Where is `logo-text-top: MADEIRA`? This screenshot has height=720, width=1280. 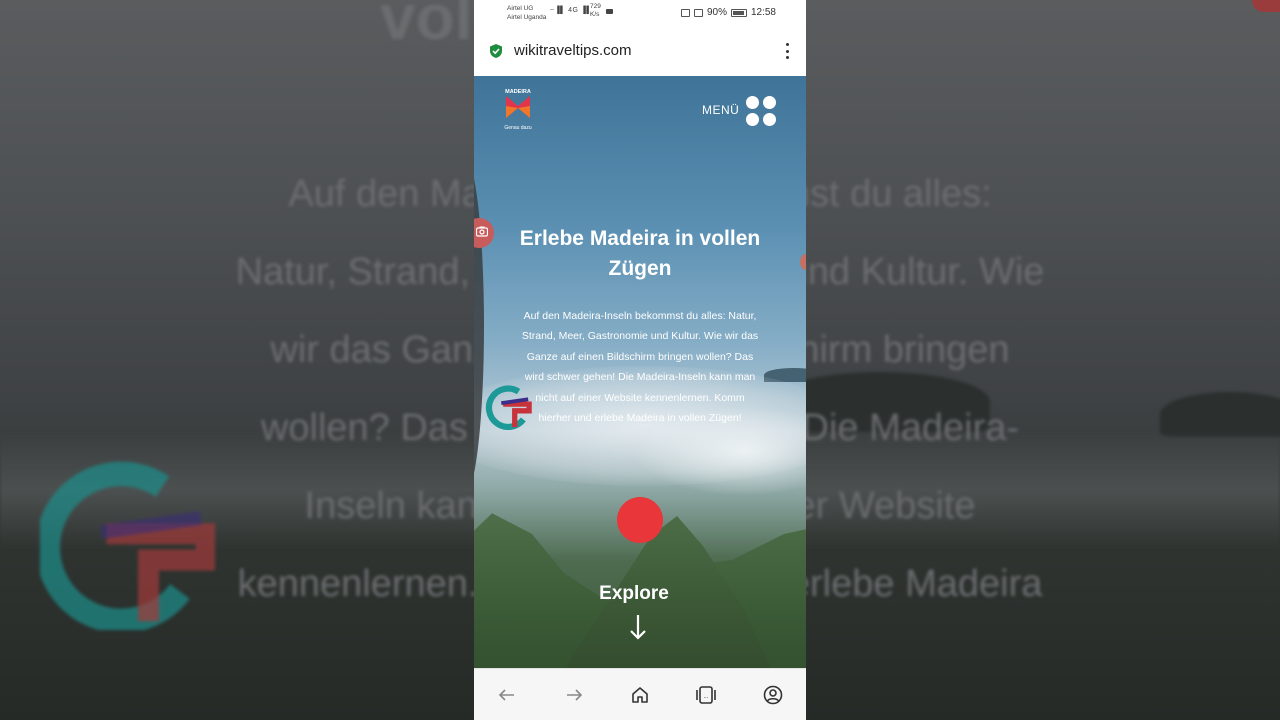
logo-text-top: MADEIRA is located at coordinates (518, 92).